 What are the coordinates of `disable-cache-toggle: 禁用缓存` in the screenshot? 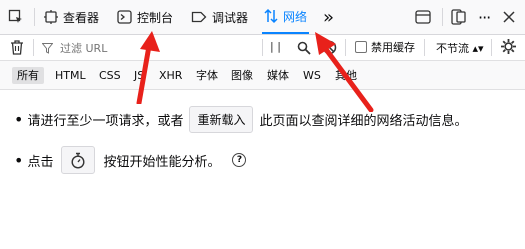 It's located at (385, 47).